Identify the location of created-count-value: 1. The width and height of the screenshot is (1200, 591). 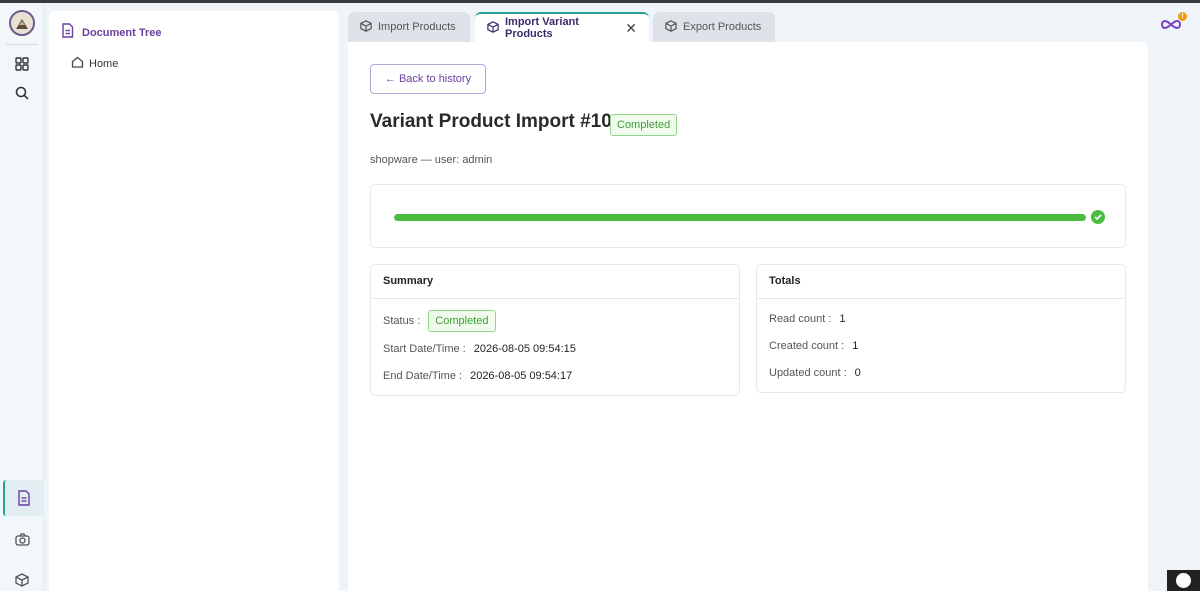
(855, 346).